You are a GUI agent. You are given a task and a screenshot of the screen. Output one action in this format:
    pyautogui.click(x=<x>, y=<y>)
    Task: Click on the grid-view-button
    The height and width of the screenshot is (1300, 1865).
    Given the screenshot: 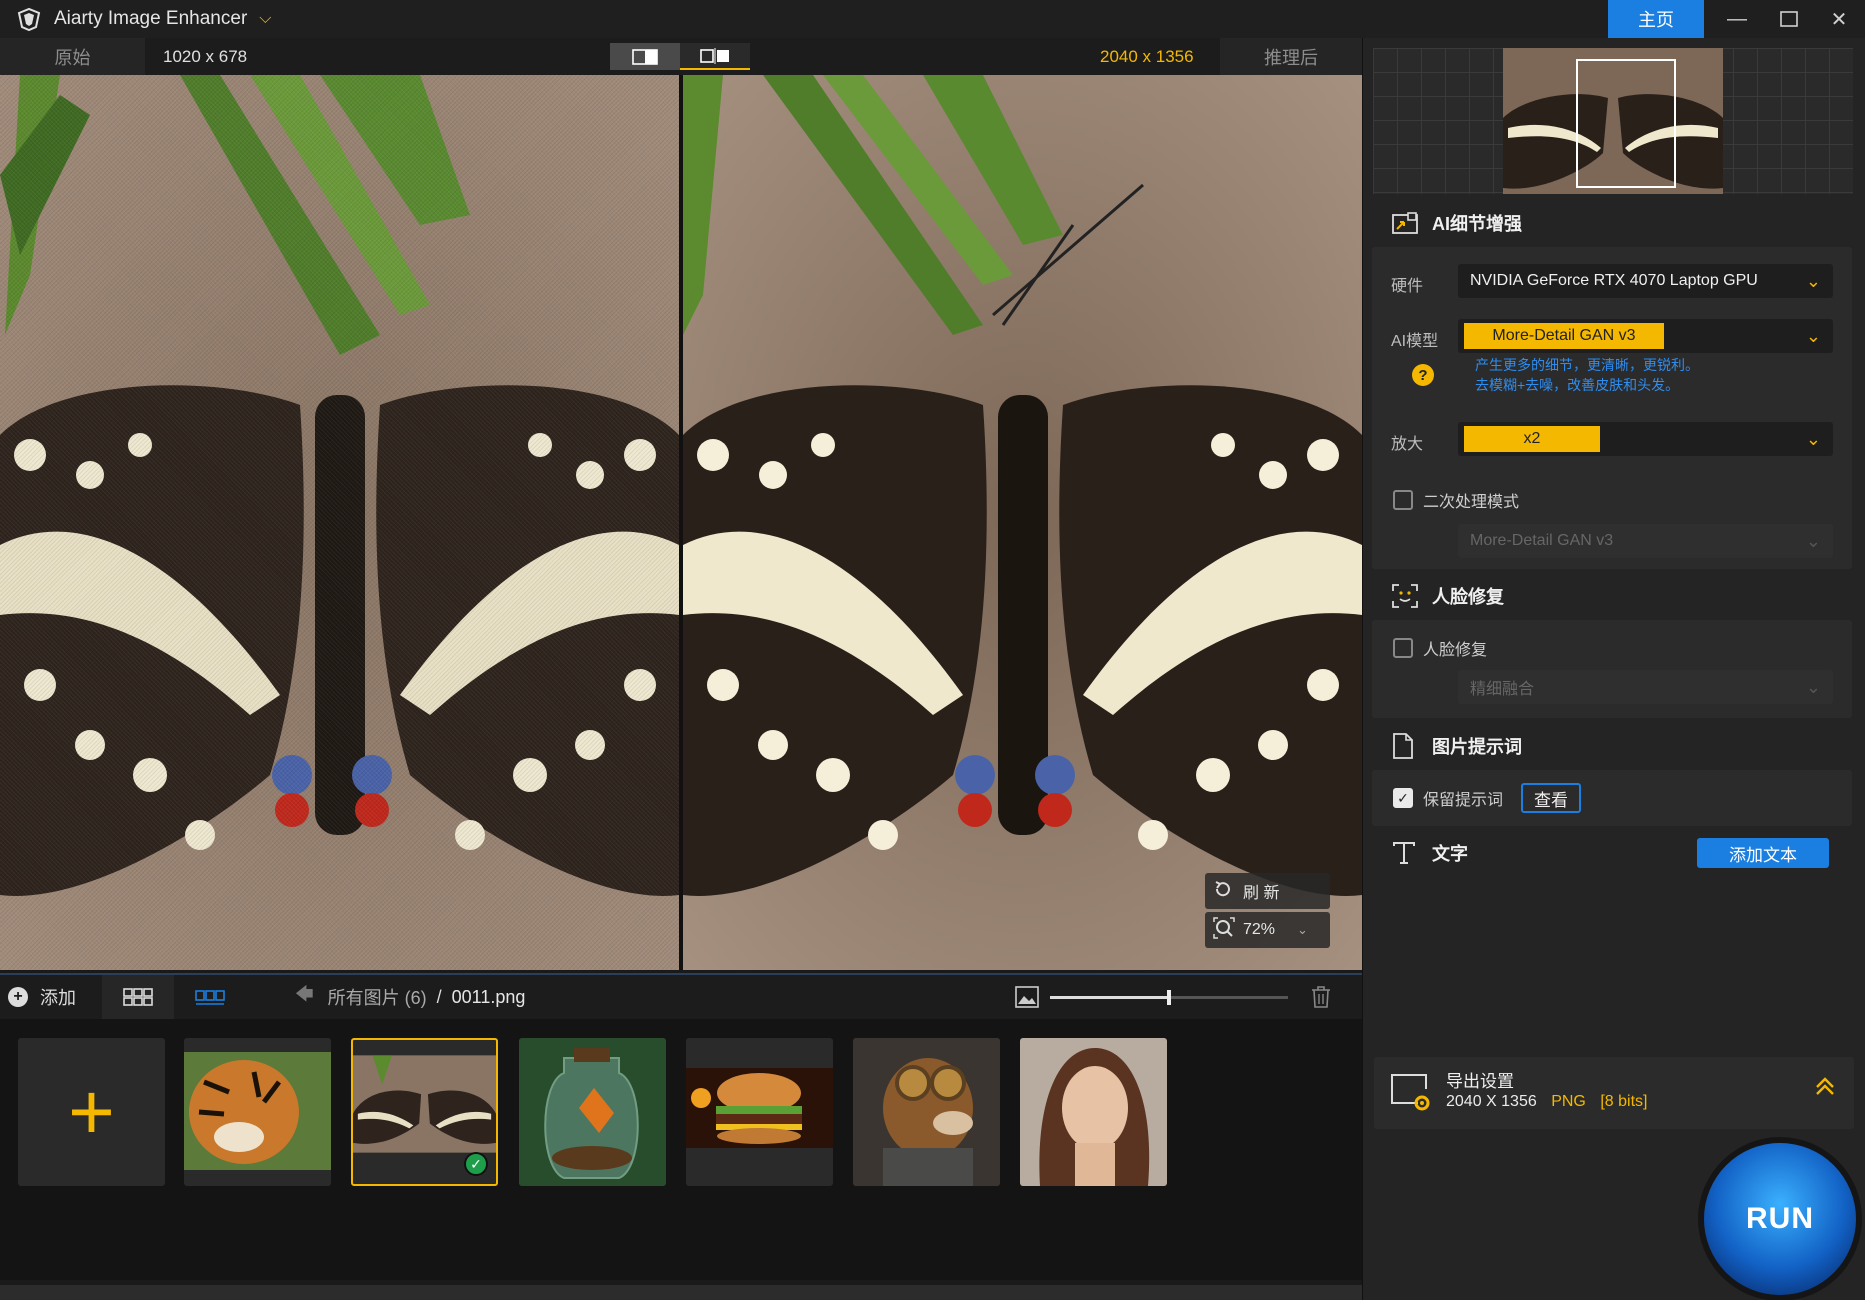 What is the action you would take?
    pyautogui.click(x=138, y=997)
    